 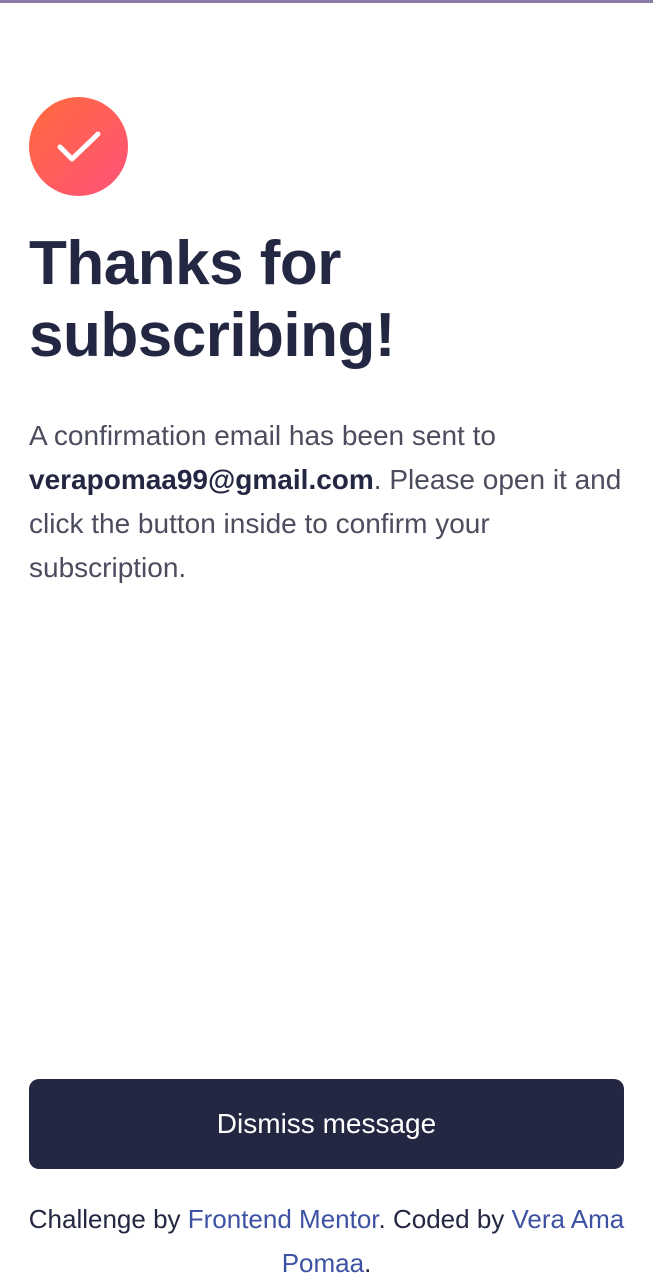 I want to click on checkmark-glyph, so click(x=78, y=146).